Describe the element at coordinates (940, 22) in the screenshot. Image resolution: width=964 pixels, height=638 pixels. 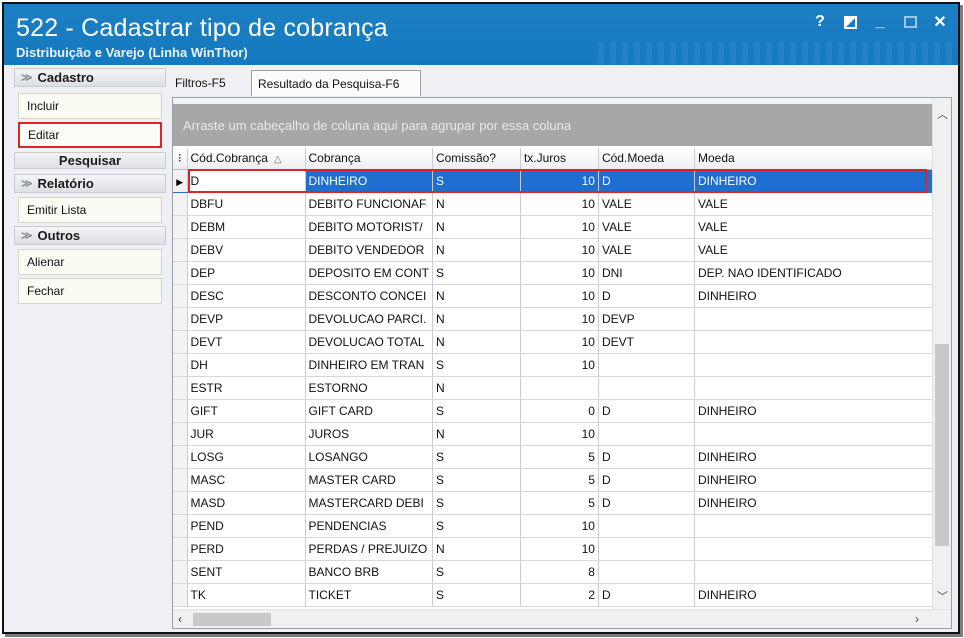
I see `close-button: ✕` at that location.